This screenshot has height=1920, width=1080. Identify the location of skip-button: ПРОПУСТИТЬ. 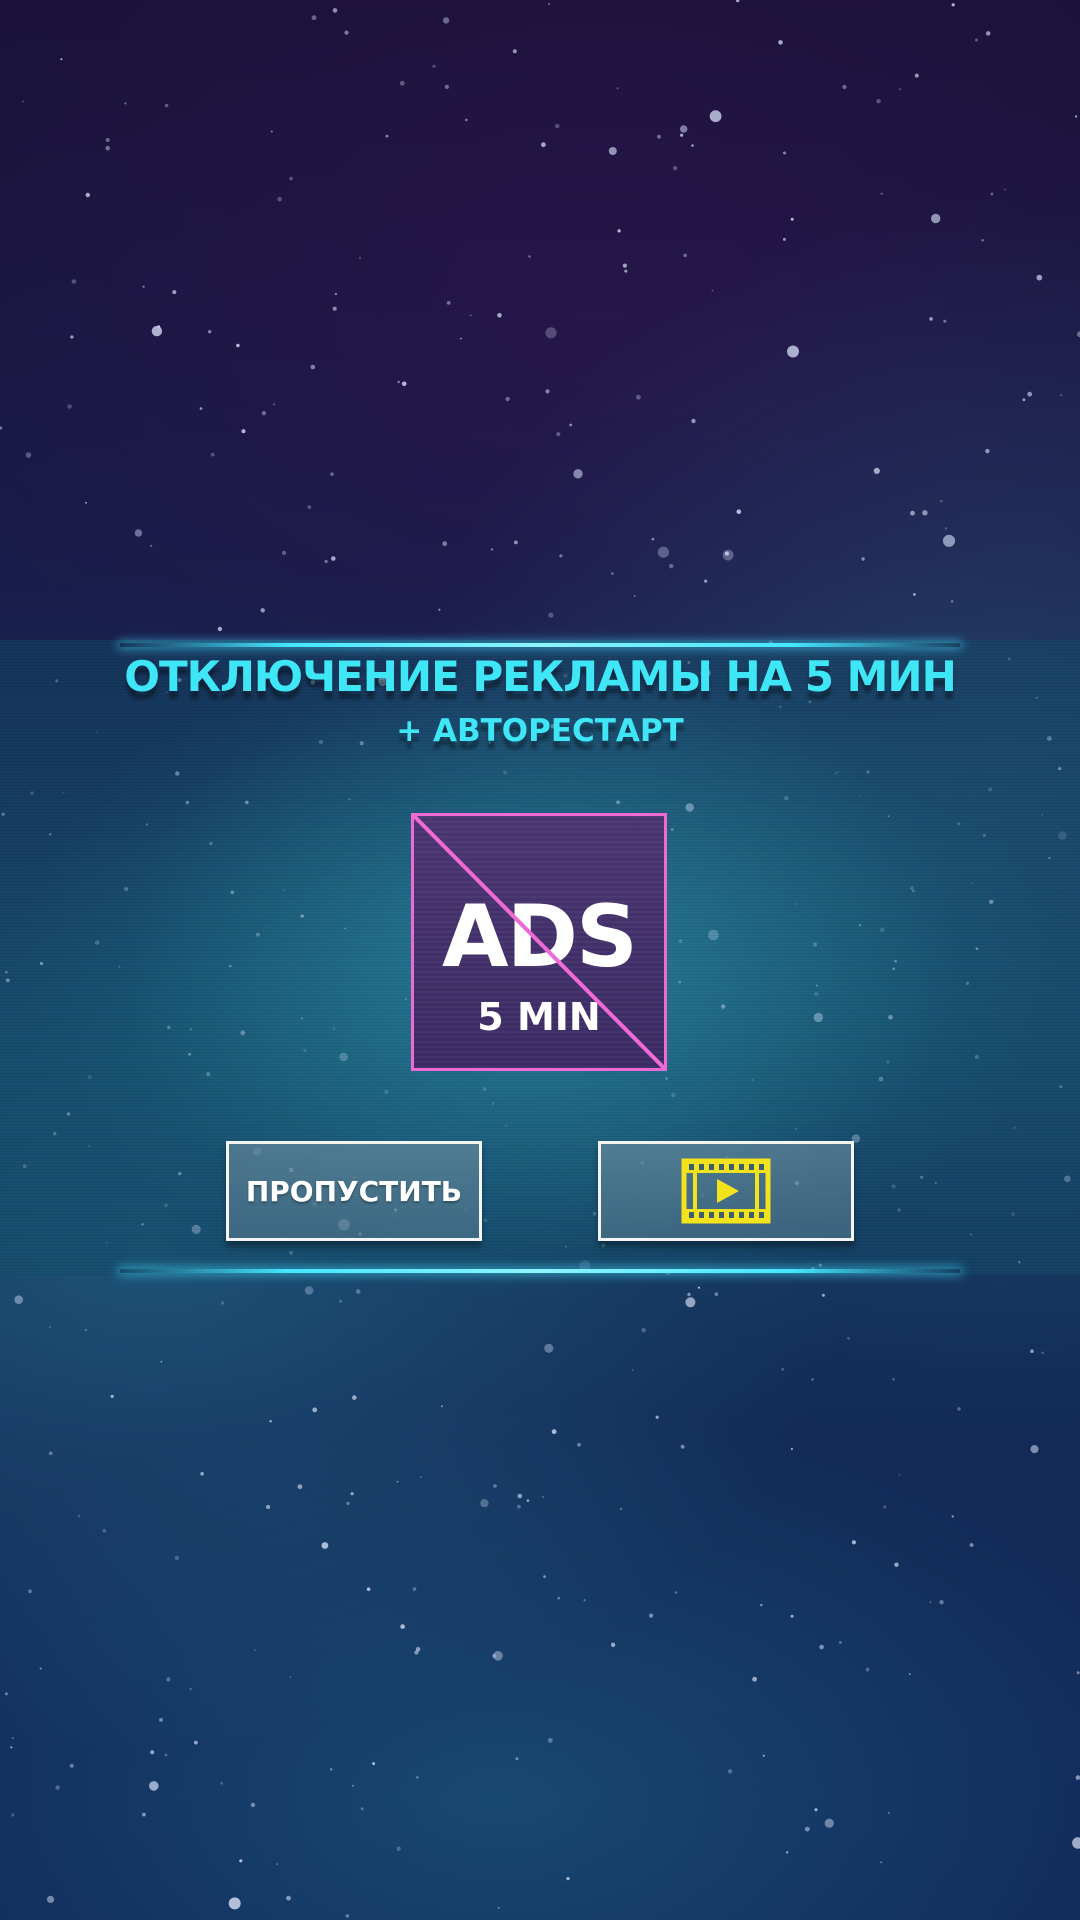
(354, 1191).